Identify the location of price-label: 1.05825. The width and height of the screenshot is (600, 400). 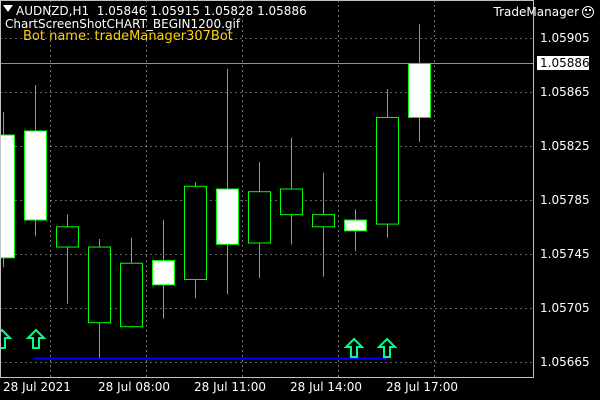
(565, 146).